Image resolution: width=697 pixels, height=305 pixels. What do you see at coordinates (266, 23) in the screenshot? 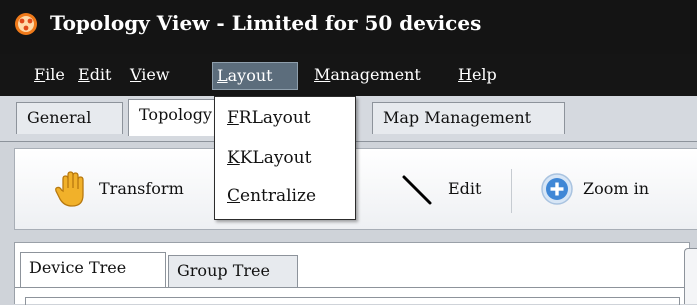
I see `window-title: Topology View - Limited for 50 devices` at bounding box center [266, 23].